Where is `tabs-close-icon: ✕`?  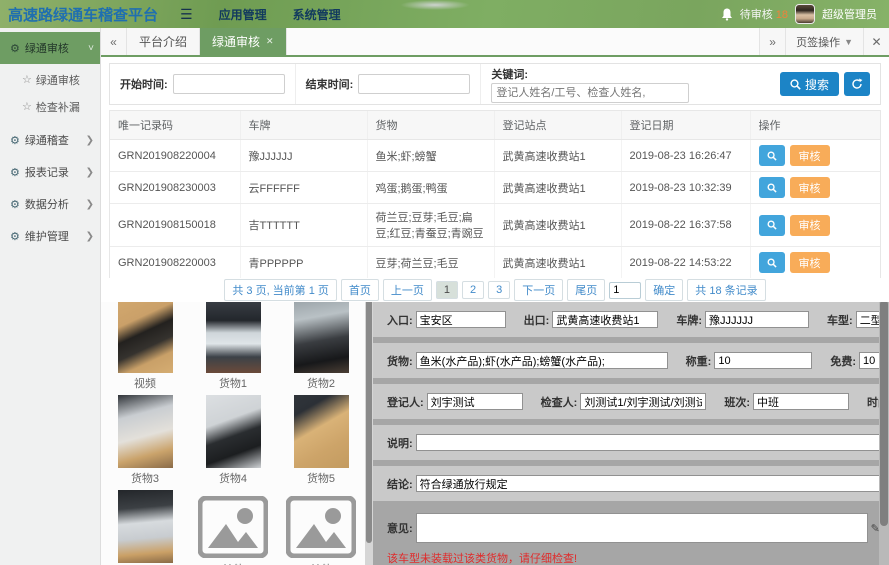
tabs-close-icon: ✕ is located at coordinates (876, 41).